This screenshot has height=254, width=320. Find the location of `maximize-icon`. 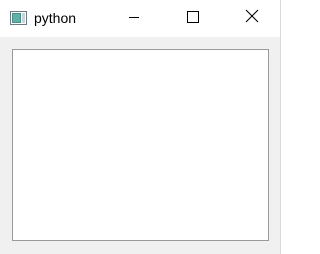

maximize-icon is located at coordinates (193, 19).